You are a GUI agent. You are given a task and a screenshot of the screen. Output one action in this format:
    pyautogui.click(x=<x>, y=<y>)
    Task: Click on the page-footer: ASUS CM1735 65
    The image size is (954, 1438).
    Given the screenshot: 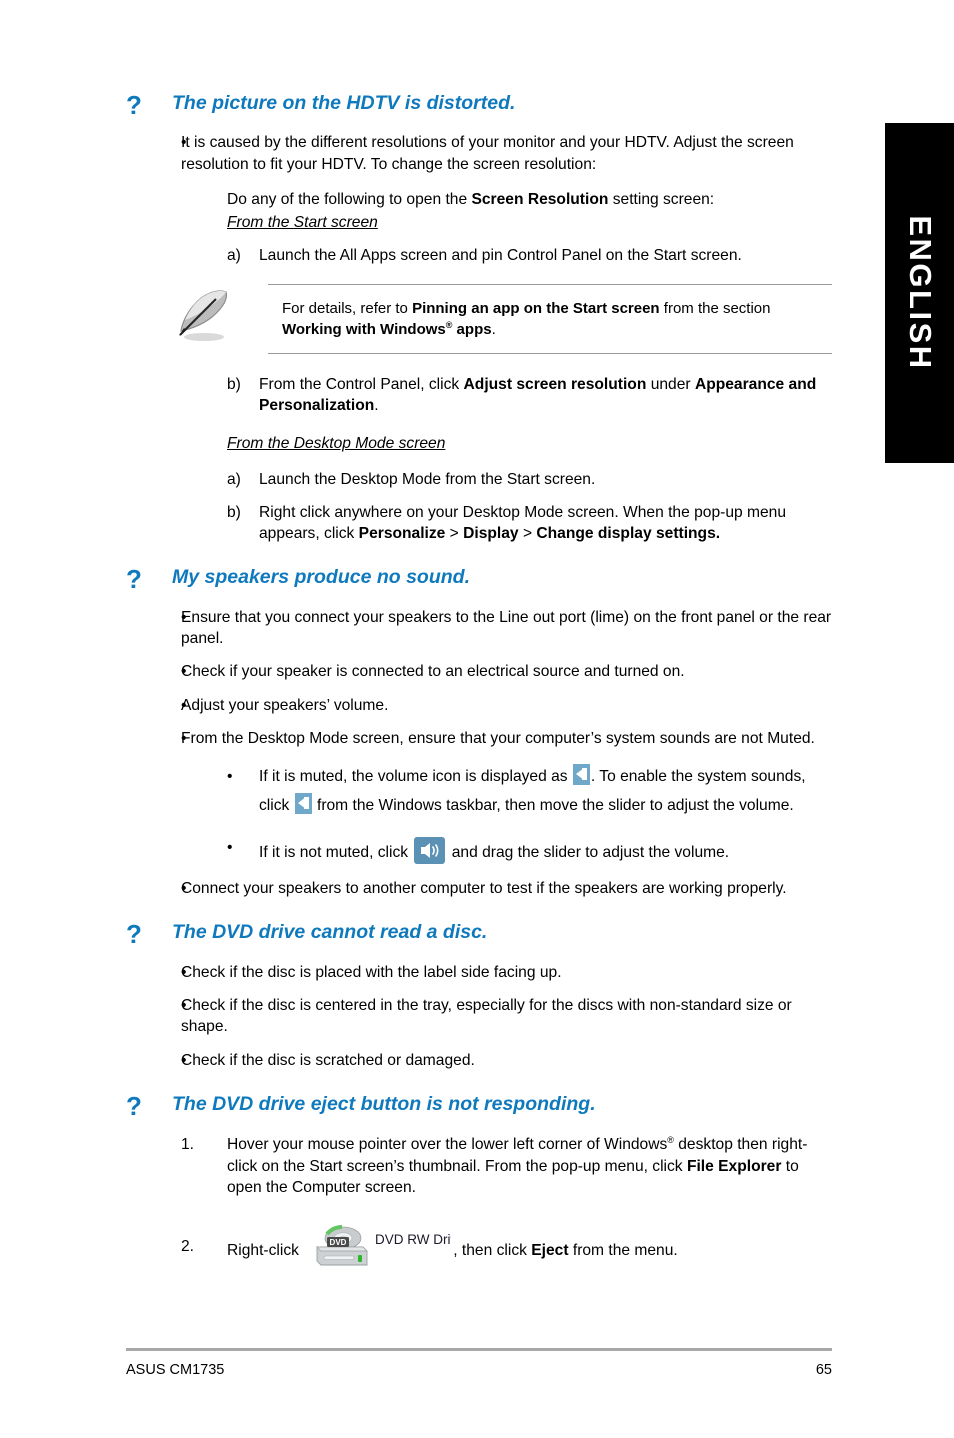 What is the action you would take?
    pyautogui.click(x=479, y=1370)
    